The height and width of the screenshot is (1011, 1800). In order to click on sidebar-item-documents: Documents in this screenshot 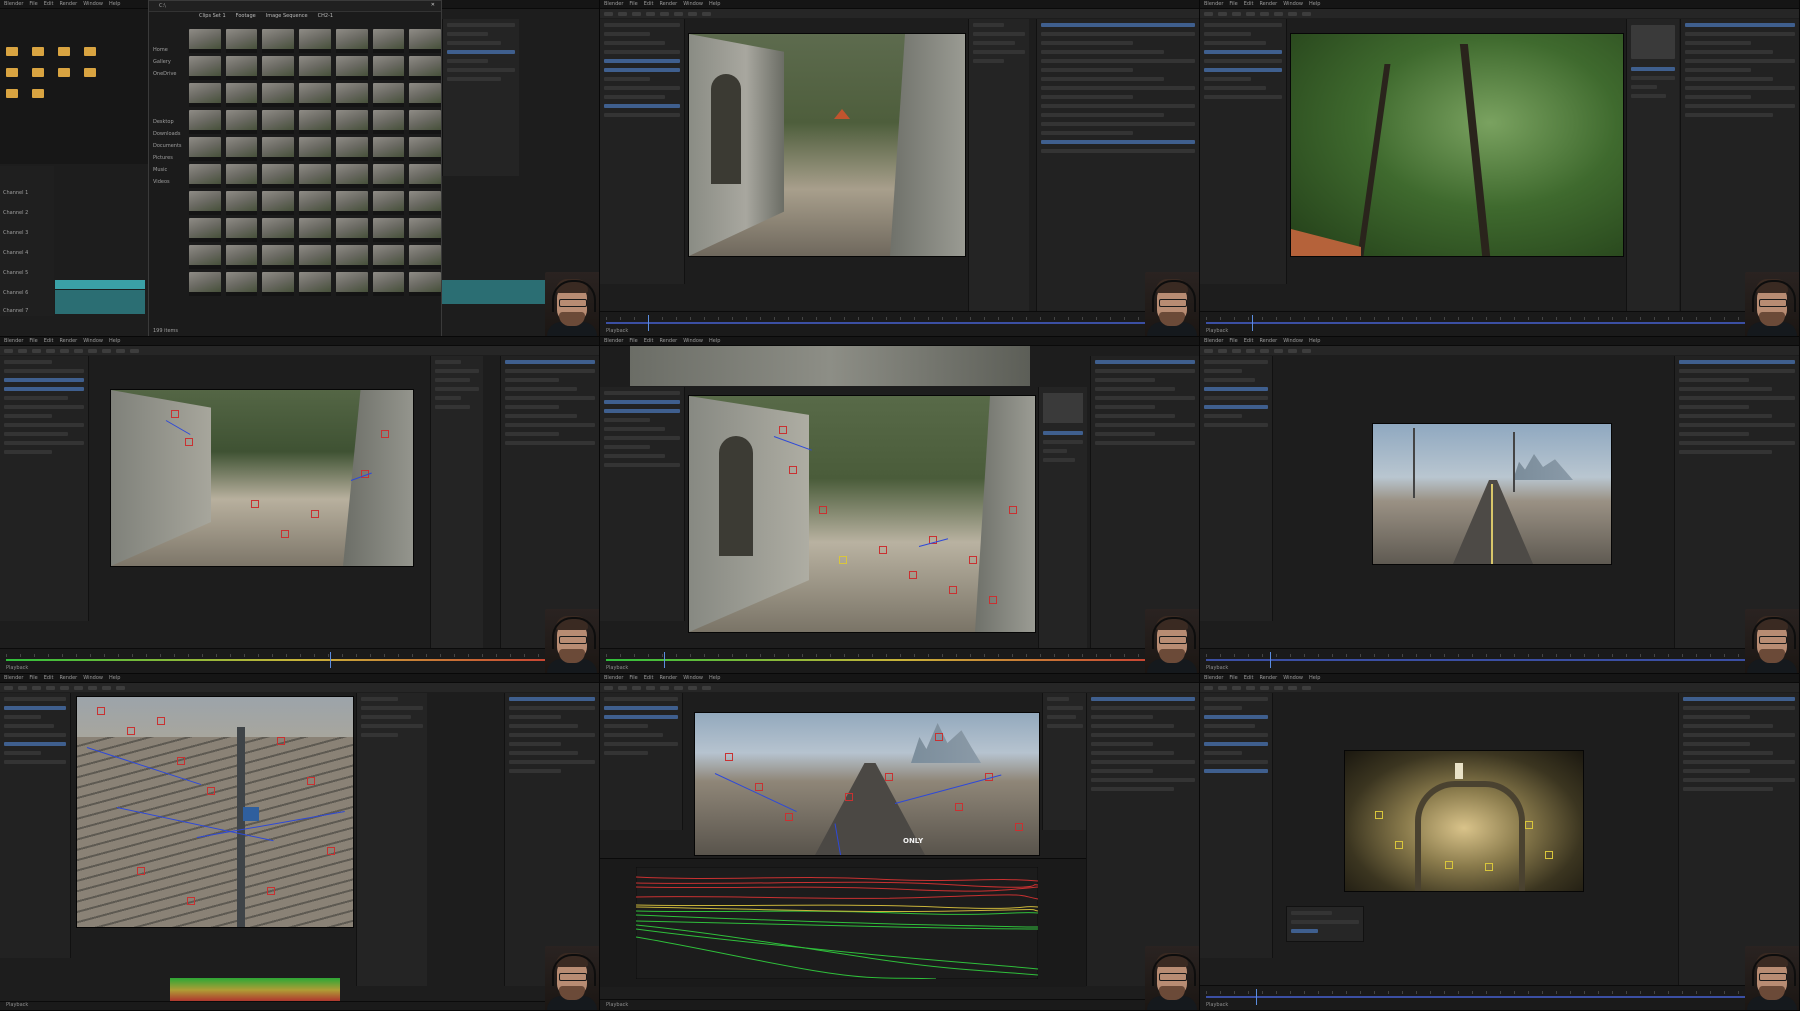, I will do `click(167, 146)`.